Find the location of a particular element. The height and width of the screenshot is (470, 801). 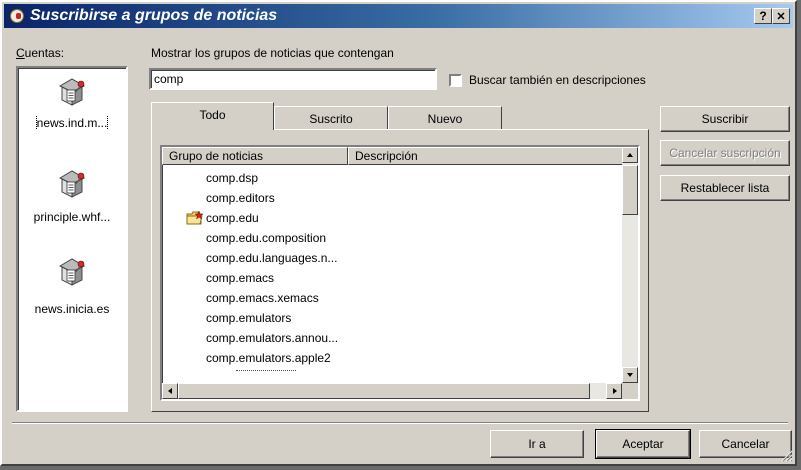

scroll-corner is located at coordinates (630, 391).